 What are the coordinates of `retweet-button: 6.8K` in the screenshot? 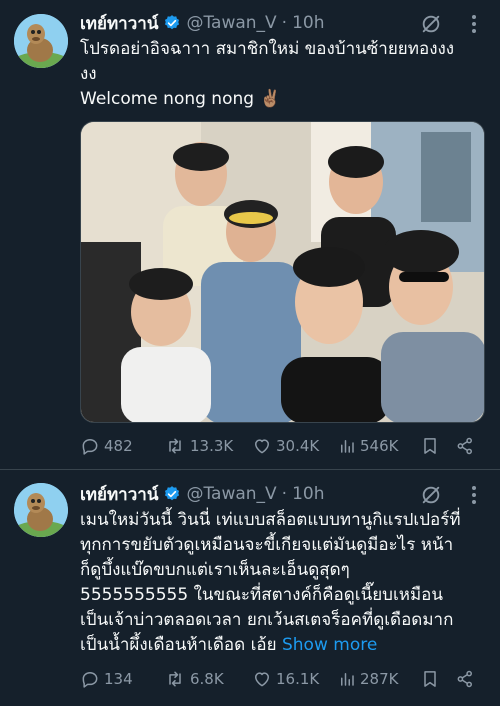 It's located at (194, 679).